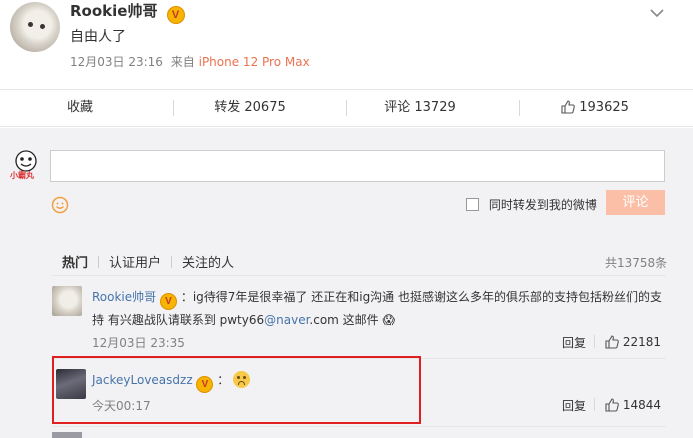 This screenshot has height=438, width=693. I want to click on post-action-bar: 收藏 转发 20675 评论 13729 193625, so click(346, 108).